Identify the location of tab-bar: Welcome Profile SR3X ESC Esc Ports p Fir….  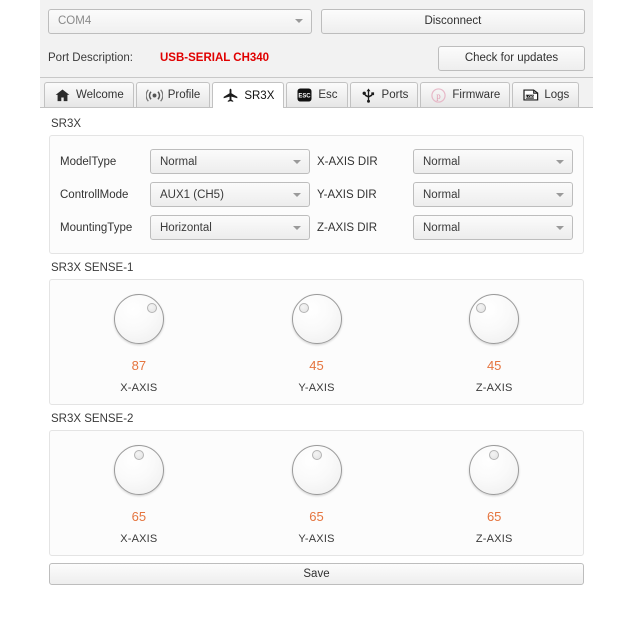
(316, 93).